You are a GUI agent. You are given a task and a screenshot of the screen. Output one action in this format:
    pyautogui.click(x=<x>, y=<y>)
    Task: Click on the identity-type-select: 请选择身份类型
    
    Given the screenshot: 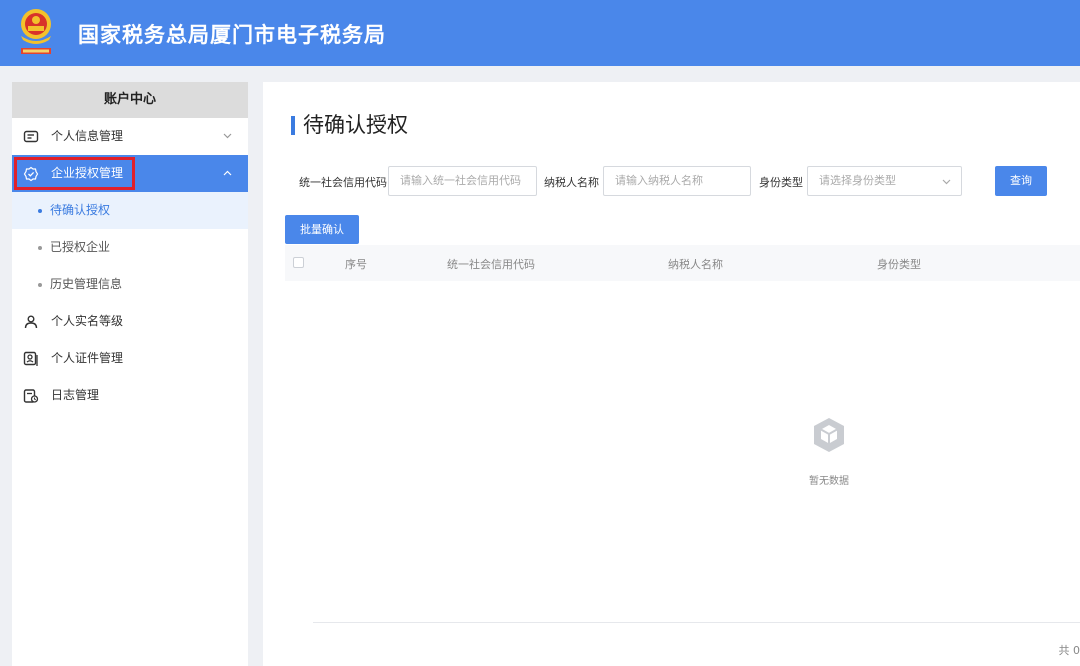 What is the action you would take?
    pyautogui.click(x=884, y=181)
    